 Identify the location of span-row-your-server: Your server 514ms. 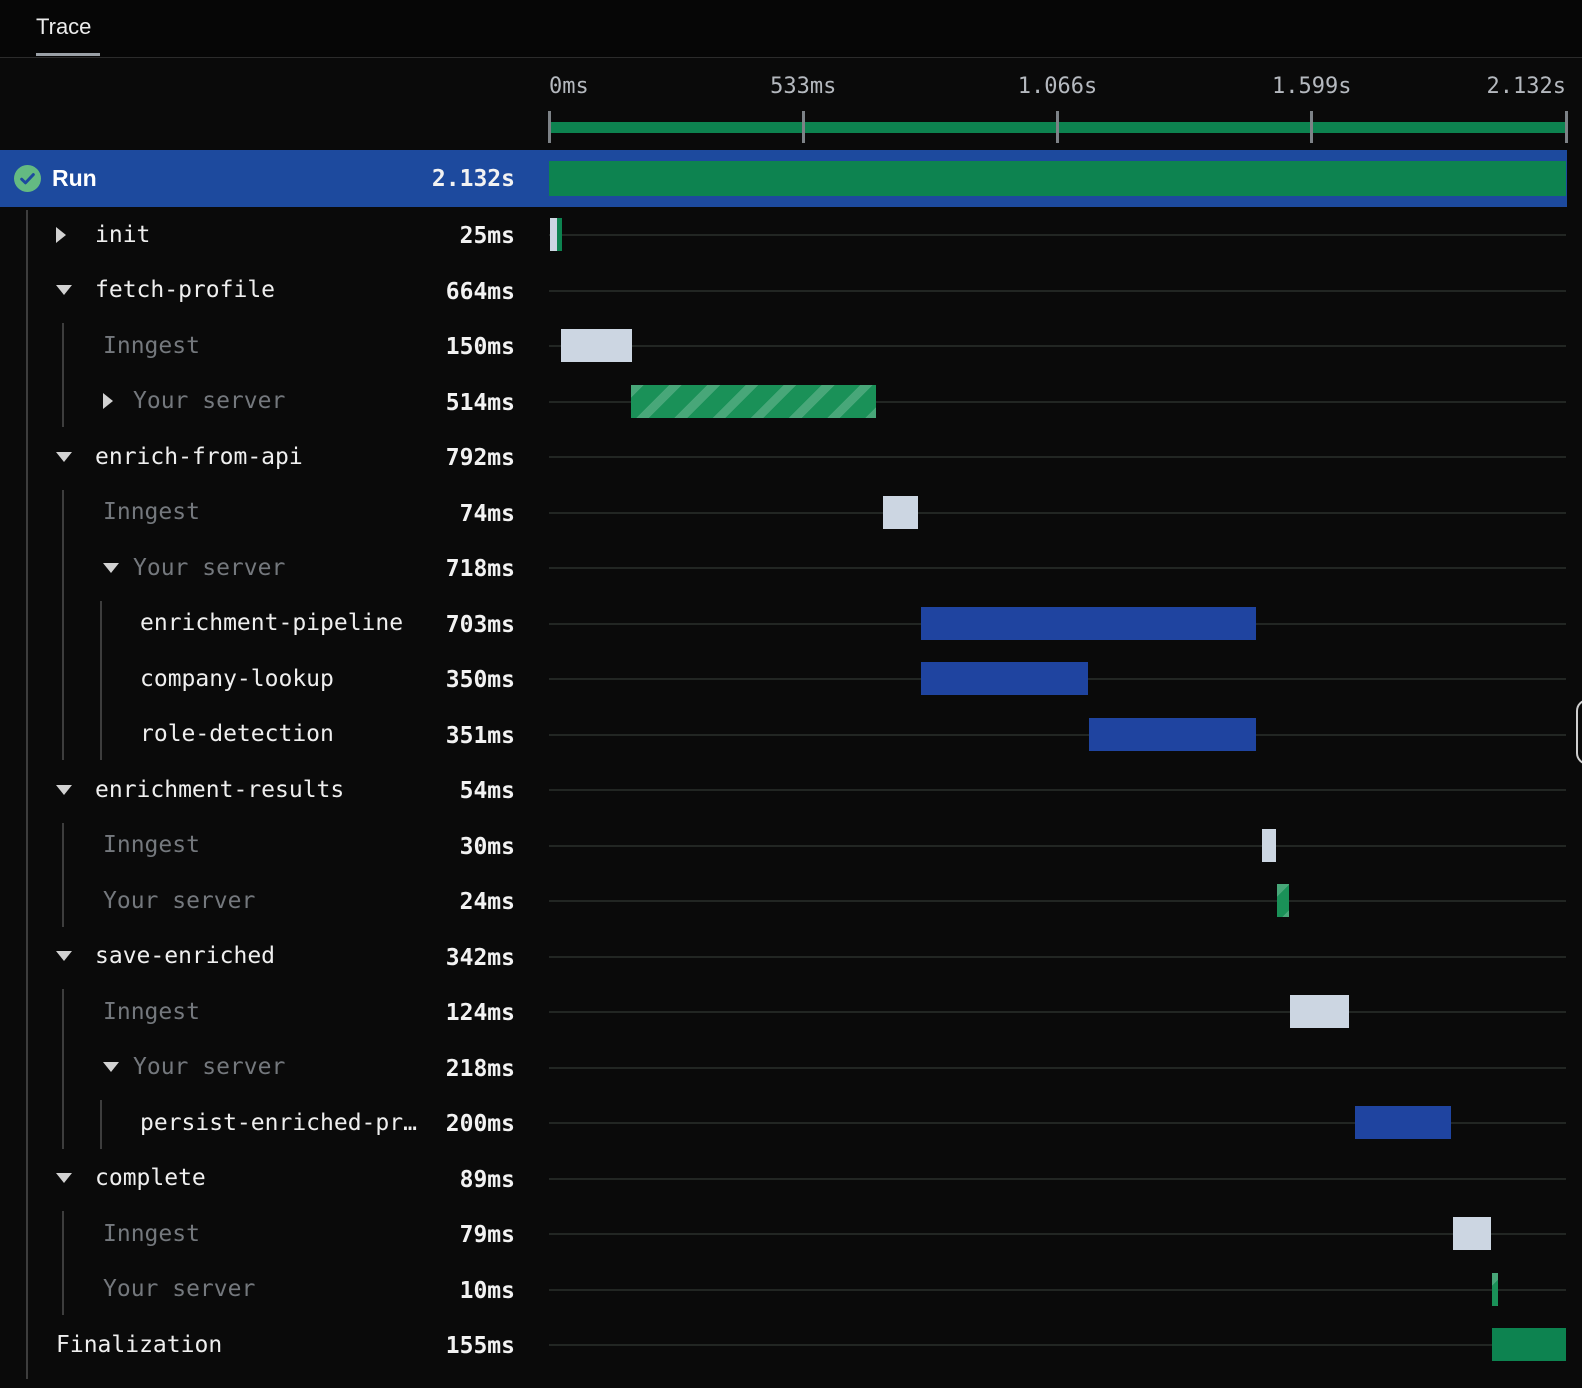
(791, 402).